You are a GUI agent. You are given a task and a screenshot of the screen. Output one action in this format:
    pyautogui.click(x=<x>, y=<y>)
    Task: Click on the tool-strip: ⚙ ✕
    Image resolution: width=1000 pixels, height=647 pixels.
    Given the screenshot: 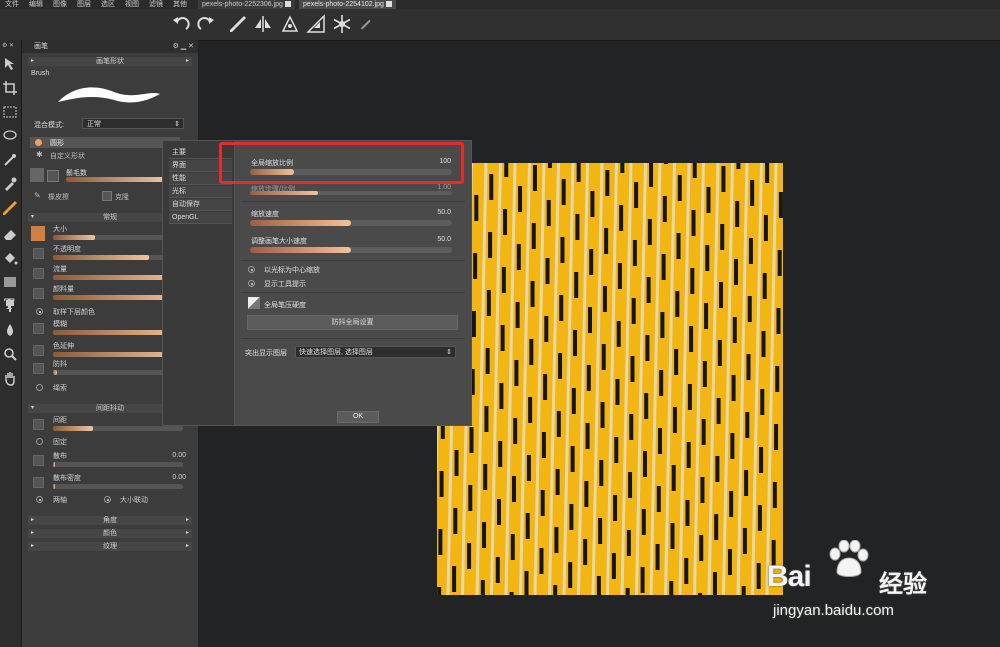 What is the action you would take?
    pyautogui.click(x=11, y=343)
    